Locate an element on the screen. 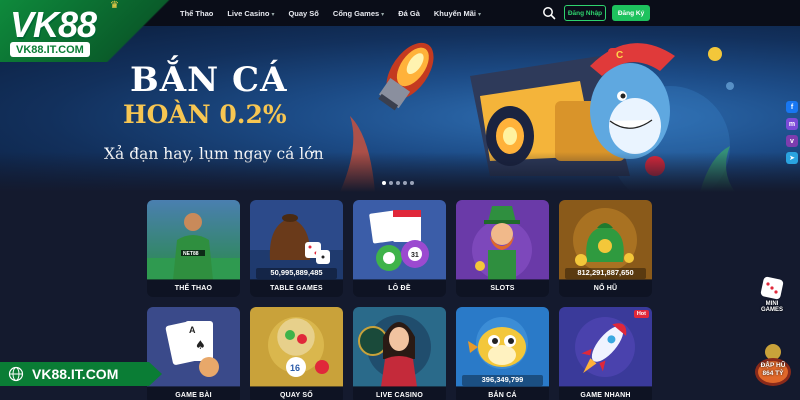  nav-label: Quay Số is located at coordinates (303, 13).